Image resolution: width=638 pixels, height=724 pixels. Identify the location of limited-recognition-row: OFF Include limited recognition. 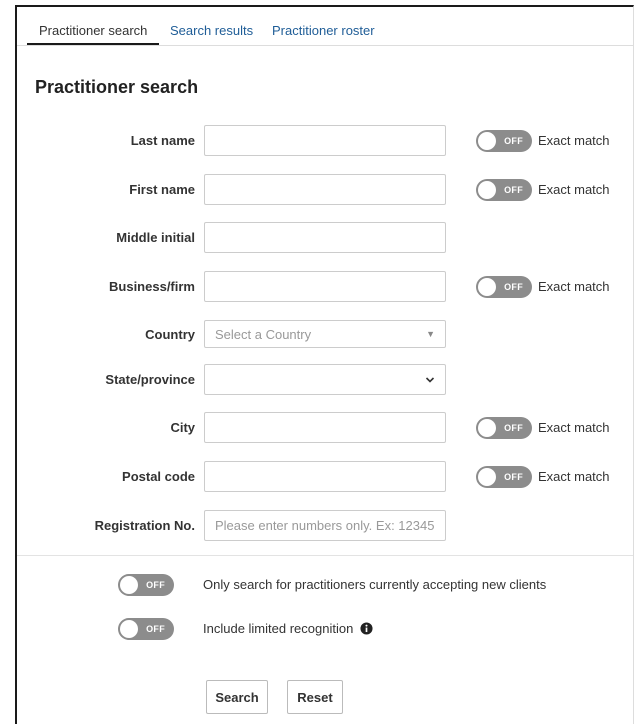
(325, 629).